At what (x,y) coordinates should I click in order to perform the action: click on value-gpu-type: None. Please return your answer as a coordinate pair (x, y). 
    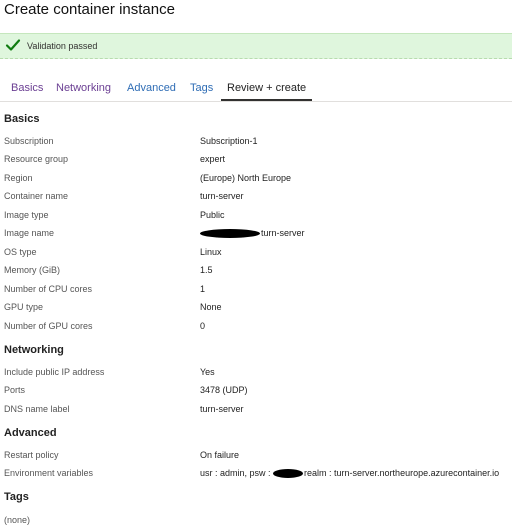
    Looking at the image, I should click on (211, 307).